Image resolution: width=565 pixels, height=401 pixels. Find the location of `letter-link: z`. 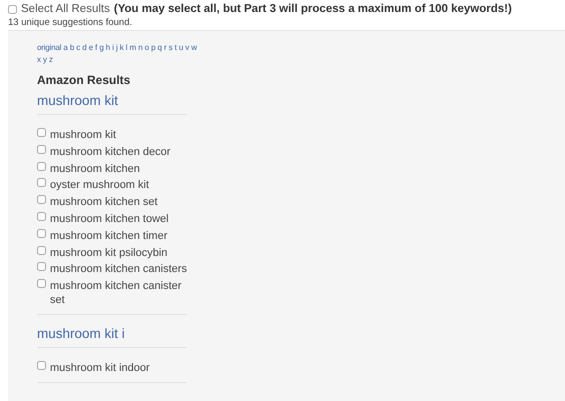

letter-link: z is located at coordinates (51, 60).